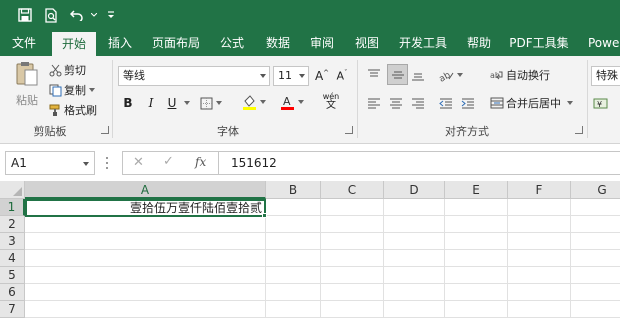 The height and width of the screenshot is (318, 620). I want to click on column-header-b: B, so click(293, 190).